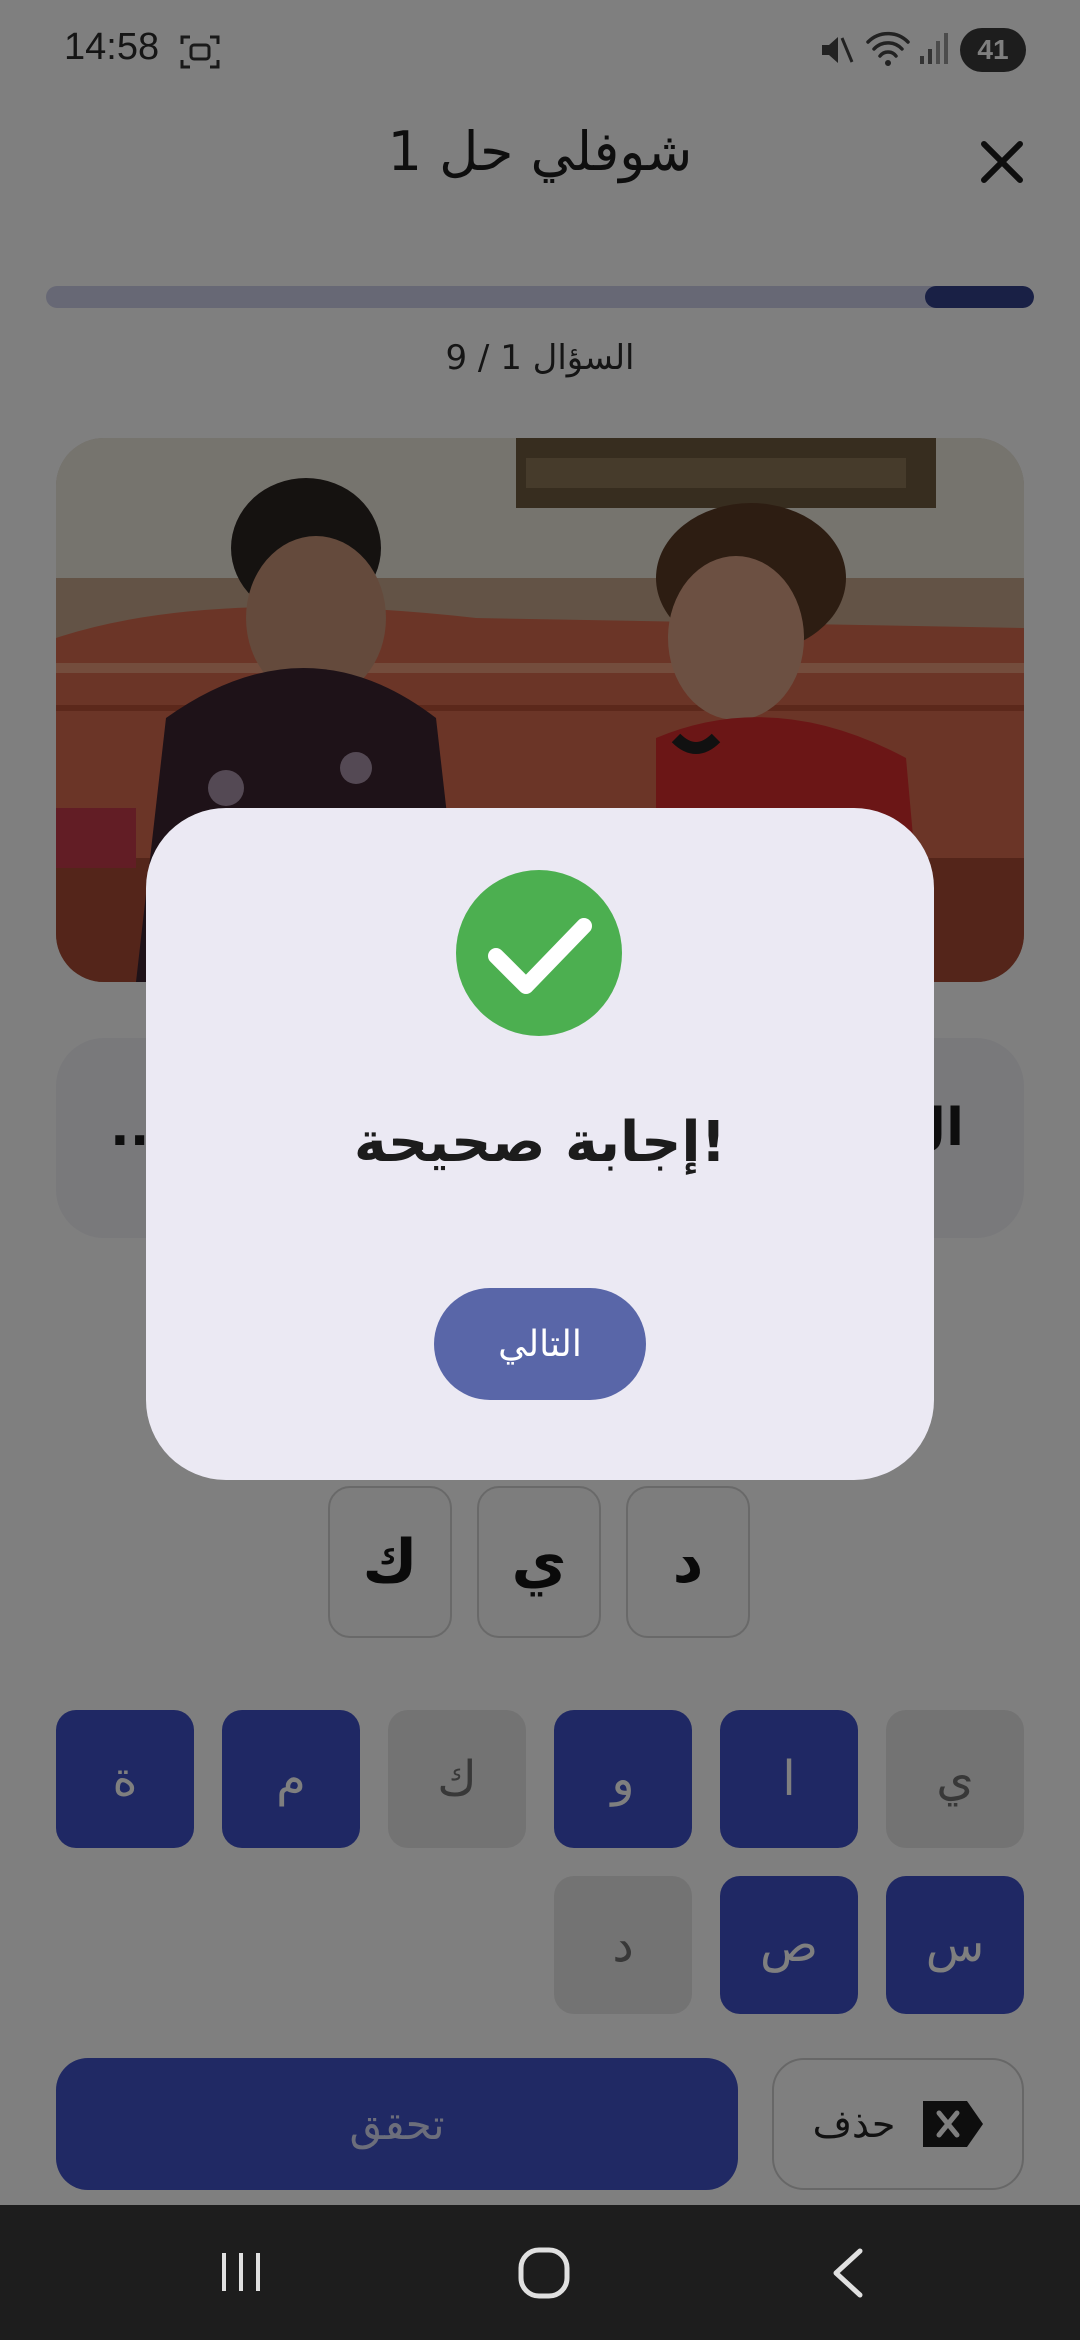 The image size is (1080, 2340). What do you see at coordinates (539, 953) in the screenshot?
I see `check-circle-icon` at bounding box center [539, 953].